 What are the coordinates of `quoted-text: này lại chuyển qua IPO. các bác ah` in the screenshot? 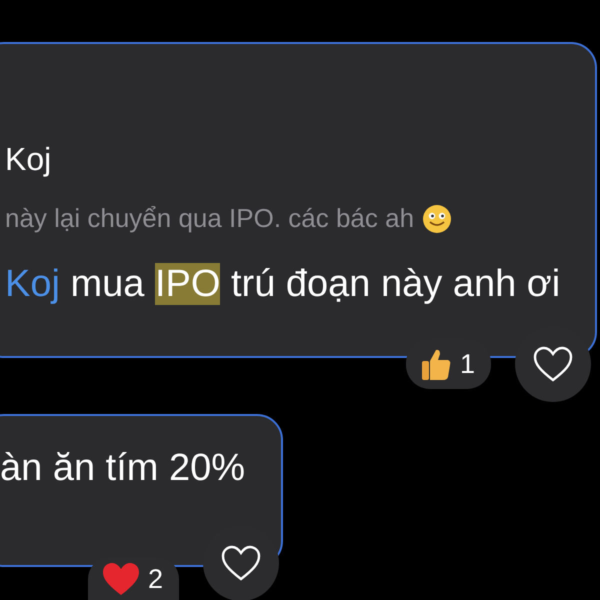 It's located at (209, 219).